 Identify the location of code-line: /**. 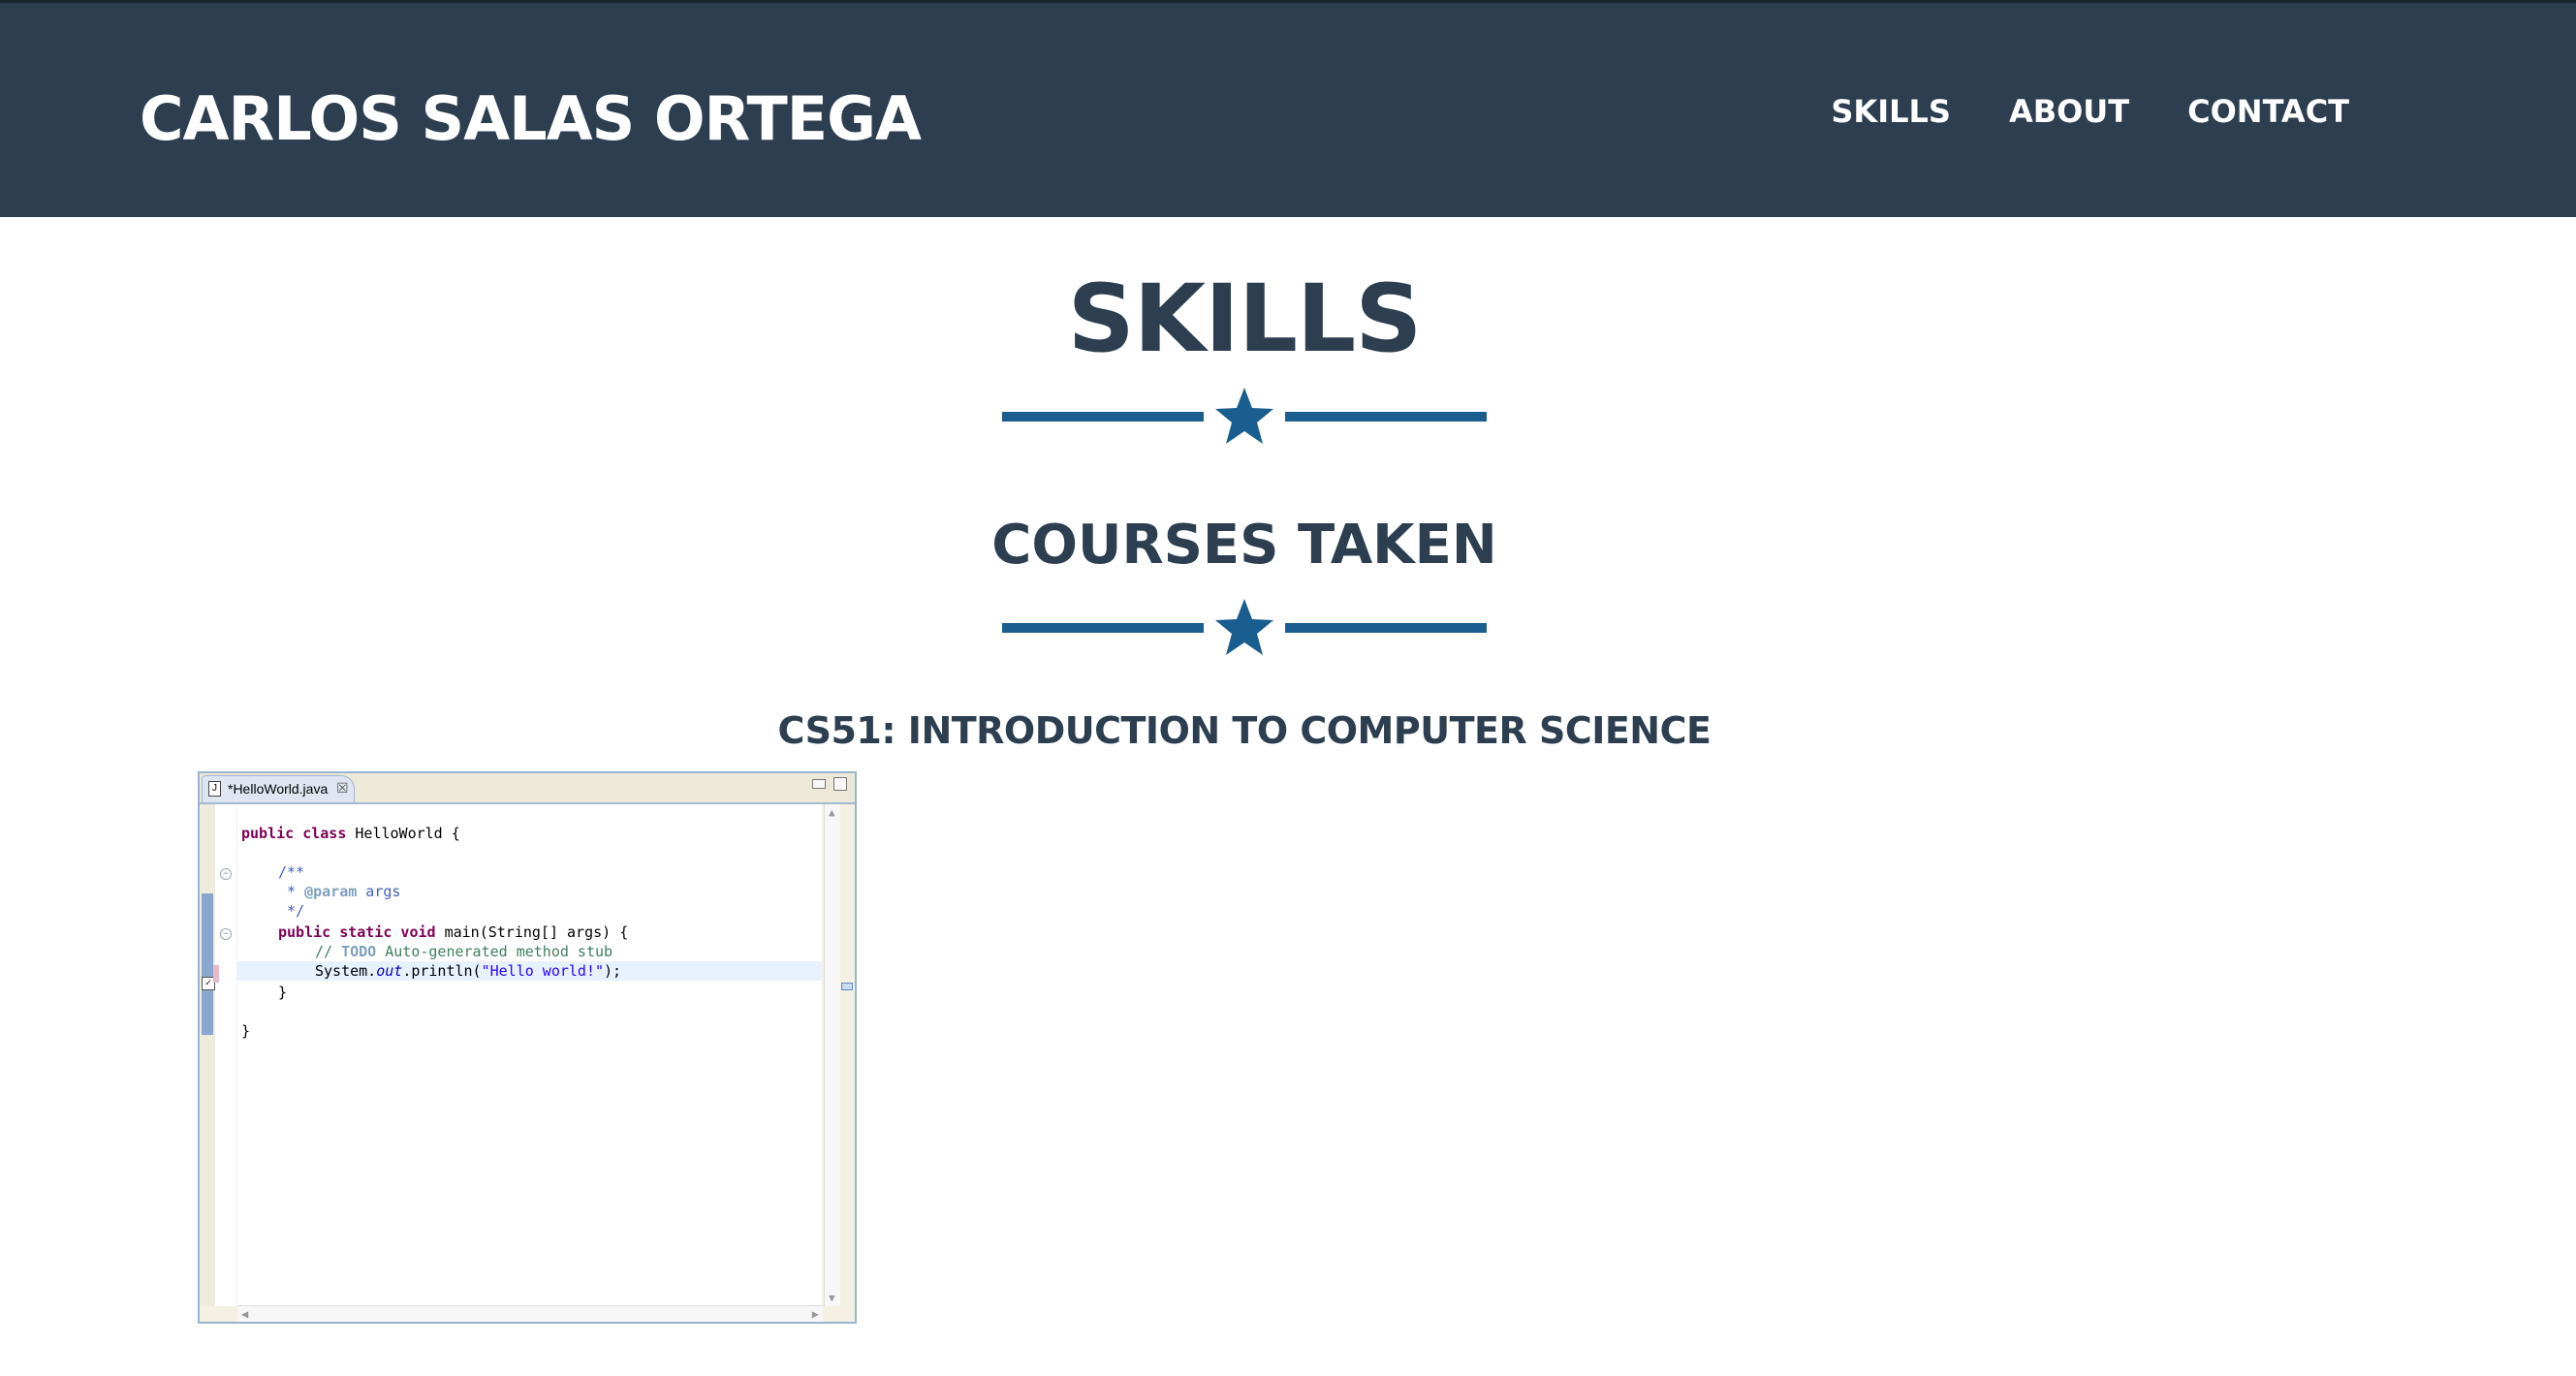
(291, 872).